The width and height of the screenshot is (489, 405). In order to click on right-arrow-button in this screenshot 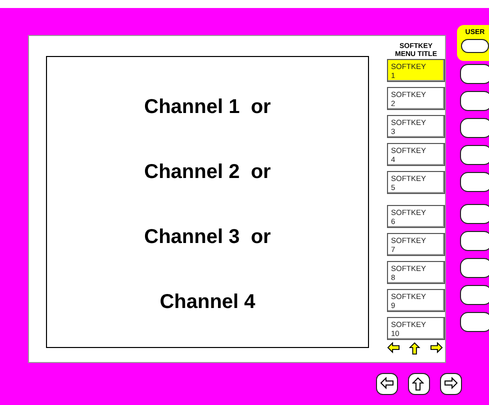, I will do `click(451, 384)`.